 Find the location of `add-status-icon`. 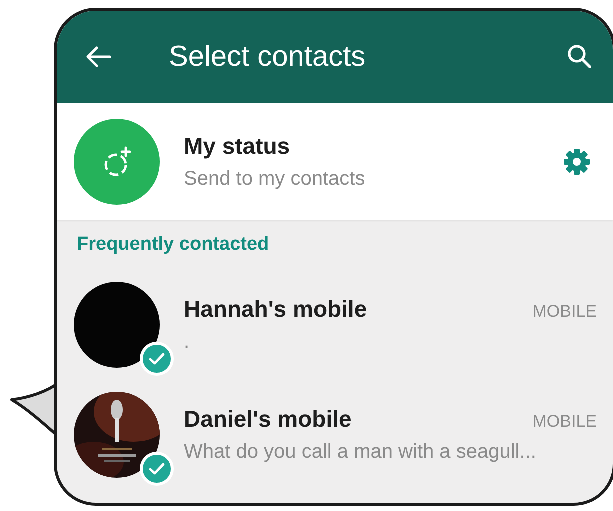

add-status-icon is located at coordinates (117, 161).